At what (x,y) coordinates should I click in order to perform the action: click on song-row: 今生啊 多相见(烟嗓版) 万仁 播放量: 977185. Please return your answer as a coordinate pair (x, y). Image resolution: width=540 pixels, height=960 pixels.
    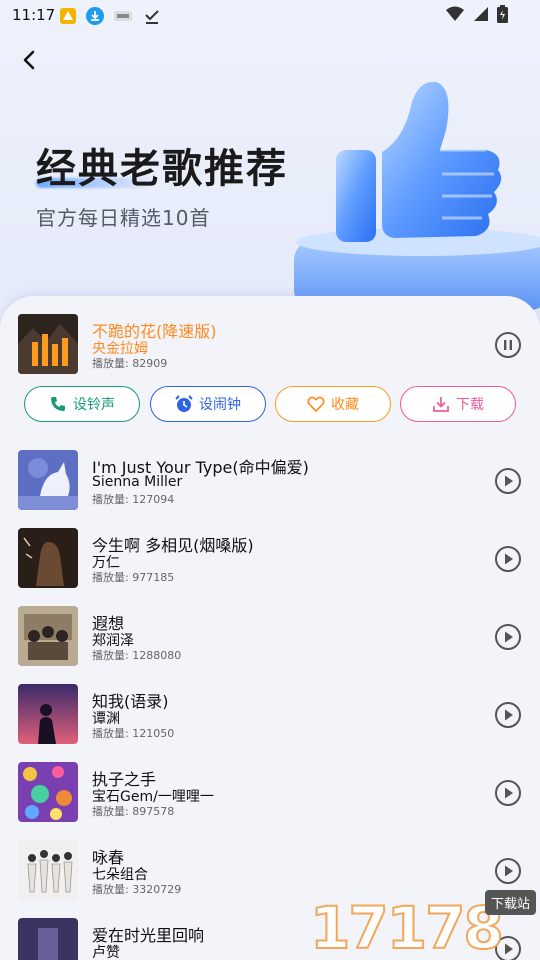
    Looking at the image, I should click on (270, 559).